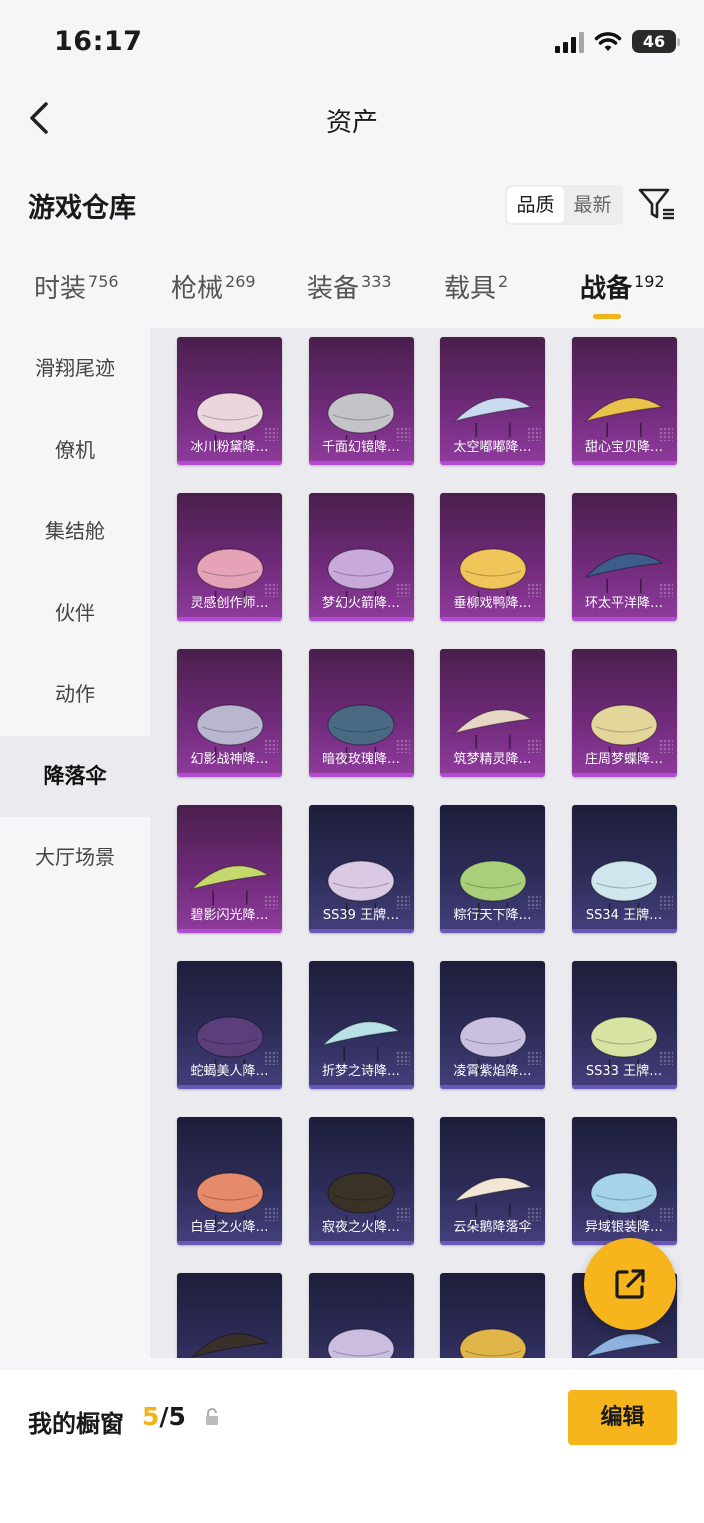 This screenshot has height=1523, width=704. I want to click on tab-battle-gear: 战备 192, so click(622, 286).